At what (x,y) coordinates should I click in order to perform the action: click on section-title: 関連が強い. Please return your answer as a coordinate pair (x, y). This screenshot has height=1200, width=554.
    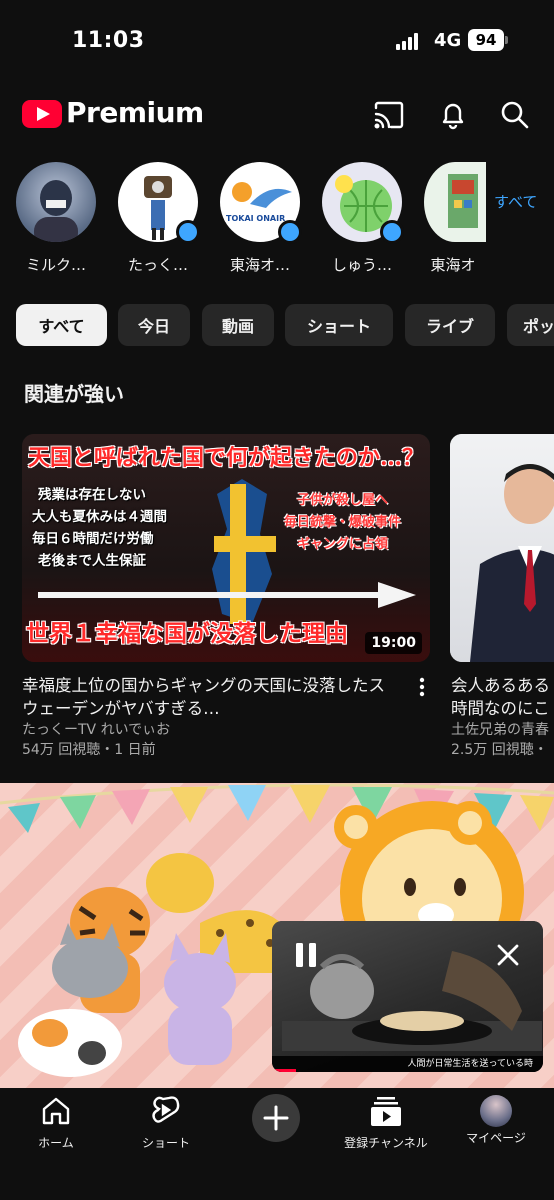
    Looking at the image, I should click on (74, 394).